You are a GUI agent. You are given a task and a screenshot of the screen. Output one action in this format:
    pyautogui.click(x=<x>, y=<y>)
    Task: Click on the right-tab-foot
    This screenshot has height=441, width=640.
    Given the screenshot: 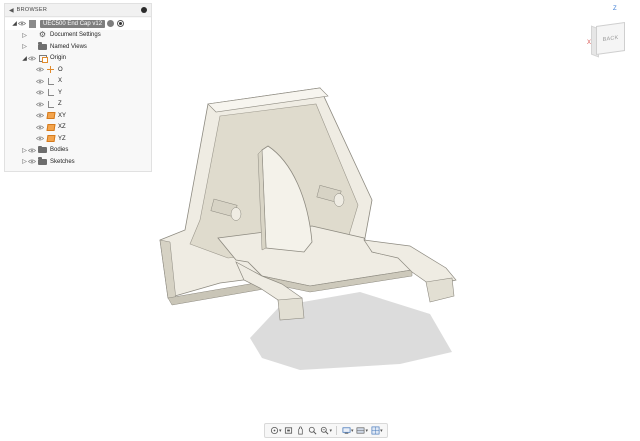 What is the action you would take?
    pyautogui.click(x=440, y=290)
    